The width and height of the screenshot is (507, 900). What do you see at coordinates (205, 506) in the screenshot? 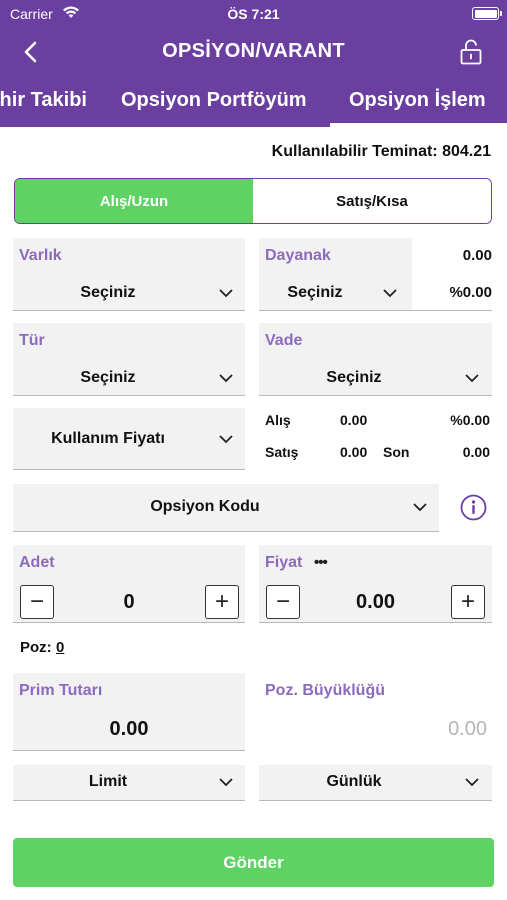
I see `option-code-value: Opsiyon Kodu` at bounding box center [205, 506].